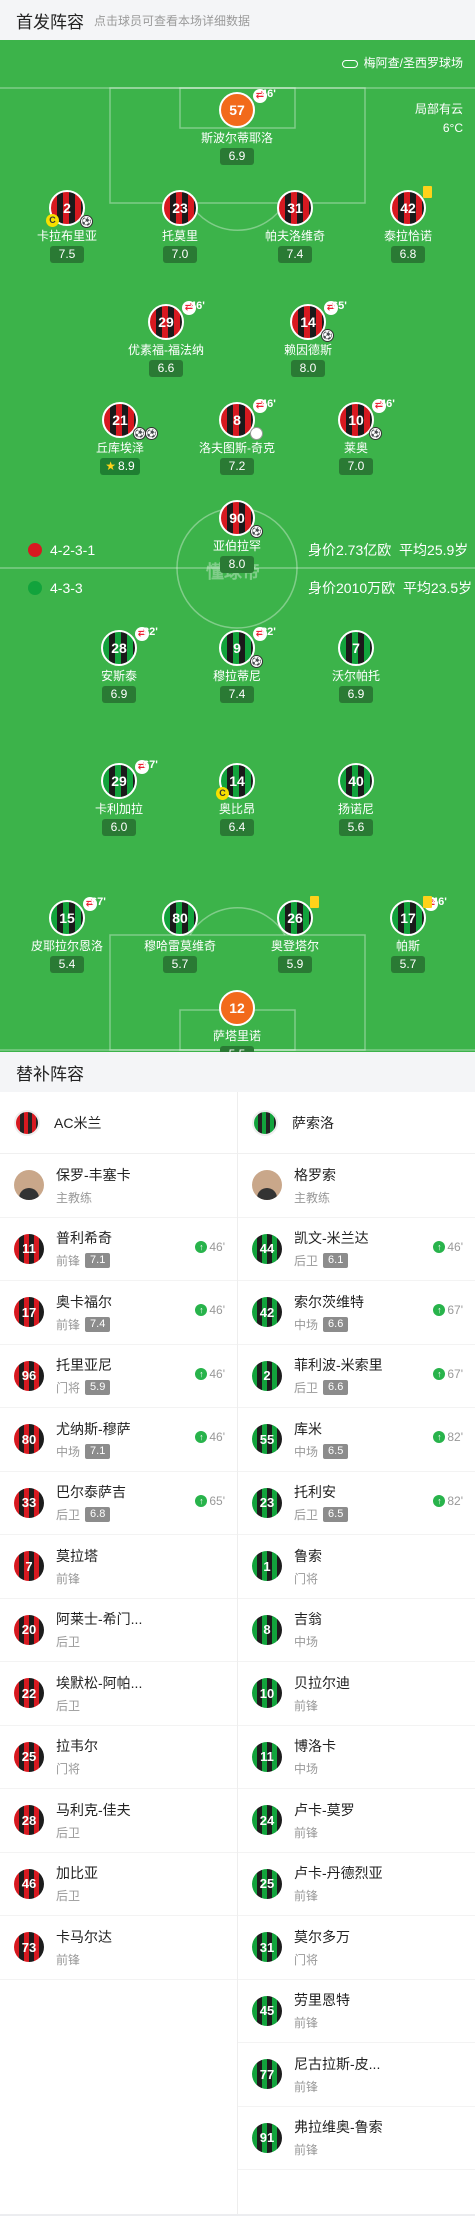 Image resolution: width=475 pixels, height=2216 pixels. I want to click on coach-row: 格罗索 主教练, so click(356, 1186).